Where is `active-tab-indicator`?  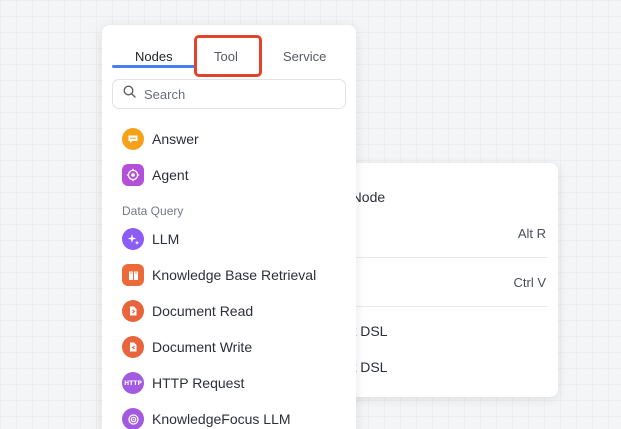 active-tab-indicator is located at coordinates (154, 66).